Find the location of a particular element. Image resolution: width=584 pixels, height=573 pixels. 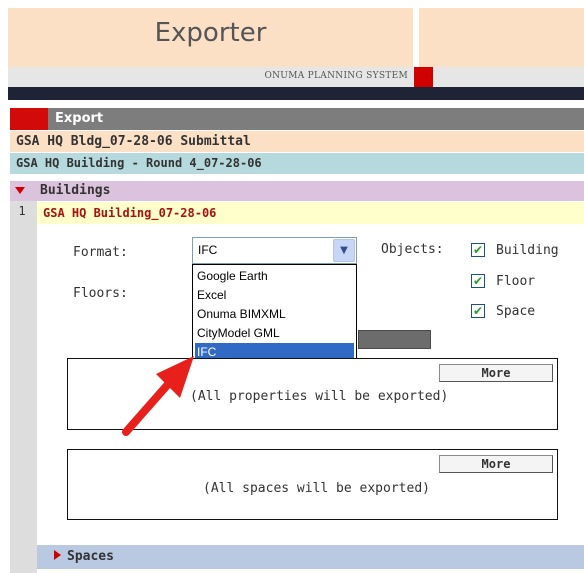

spaces-note: (All spaces will be exported) is located at coordinates (316, 488).